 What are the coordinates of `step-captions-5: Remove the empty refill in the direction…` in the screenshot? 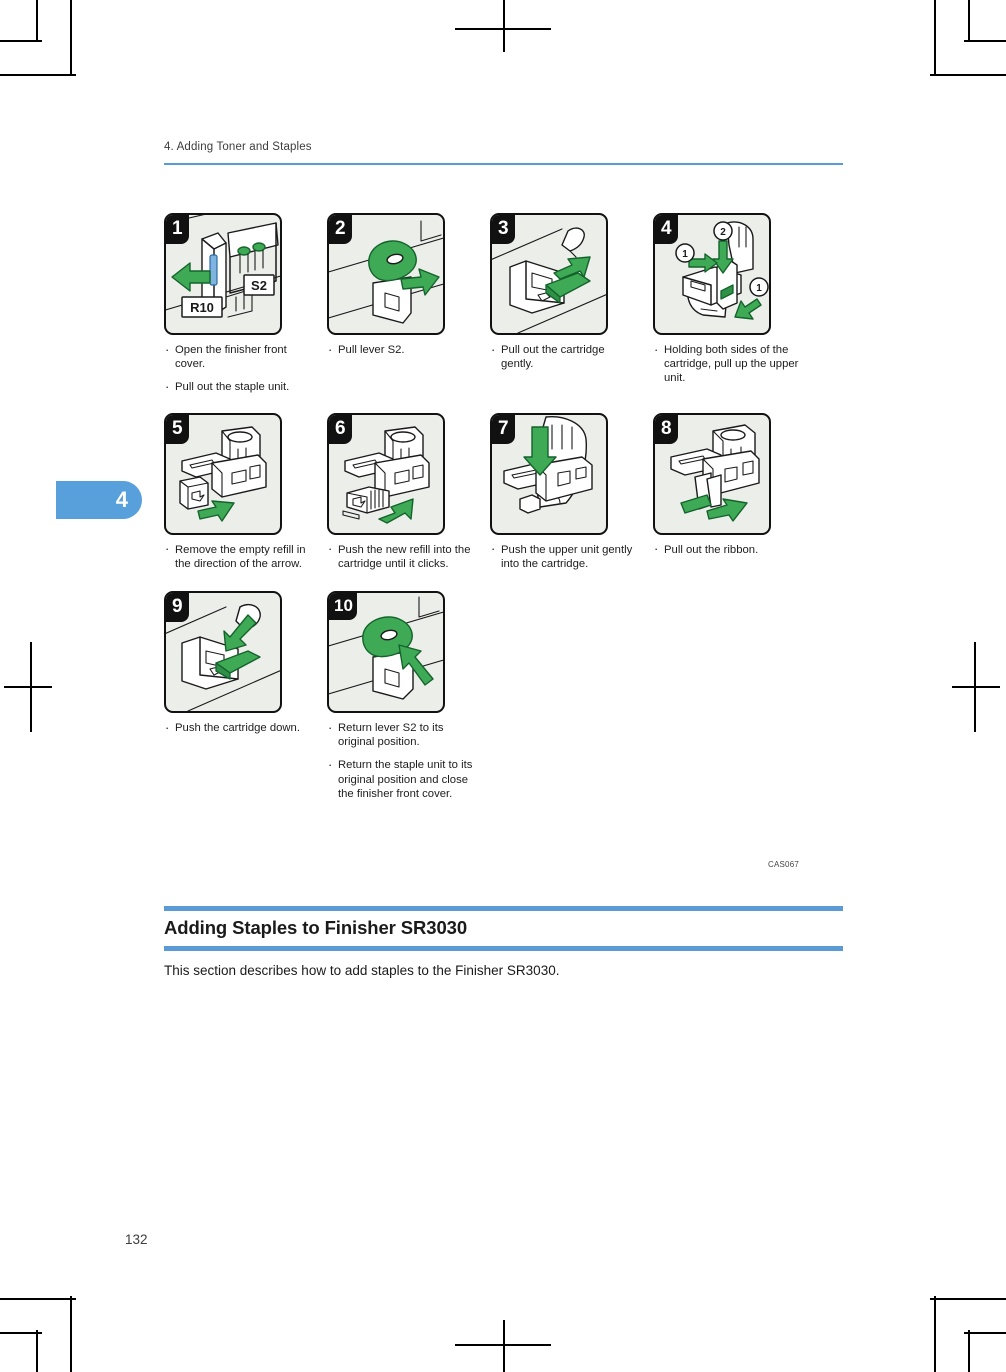 It's located at (239, 556).